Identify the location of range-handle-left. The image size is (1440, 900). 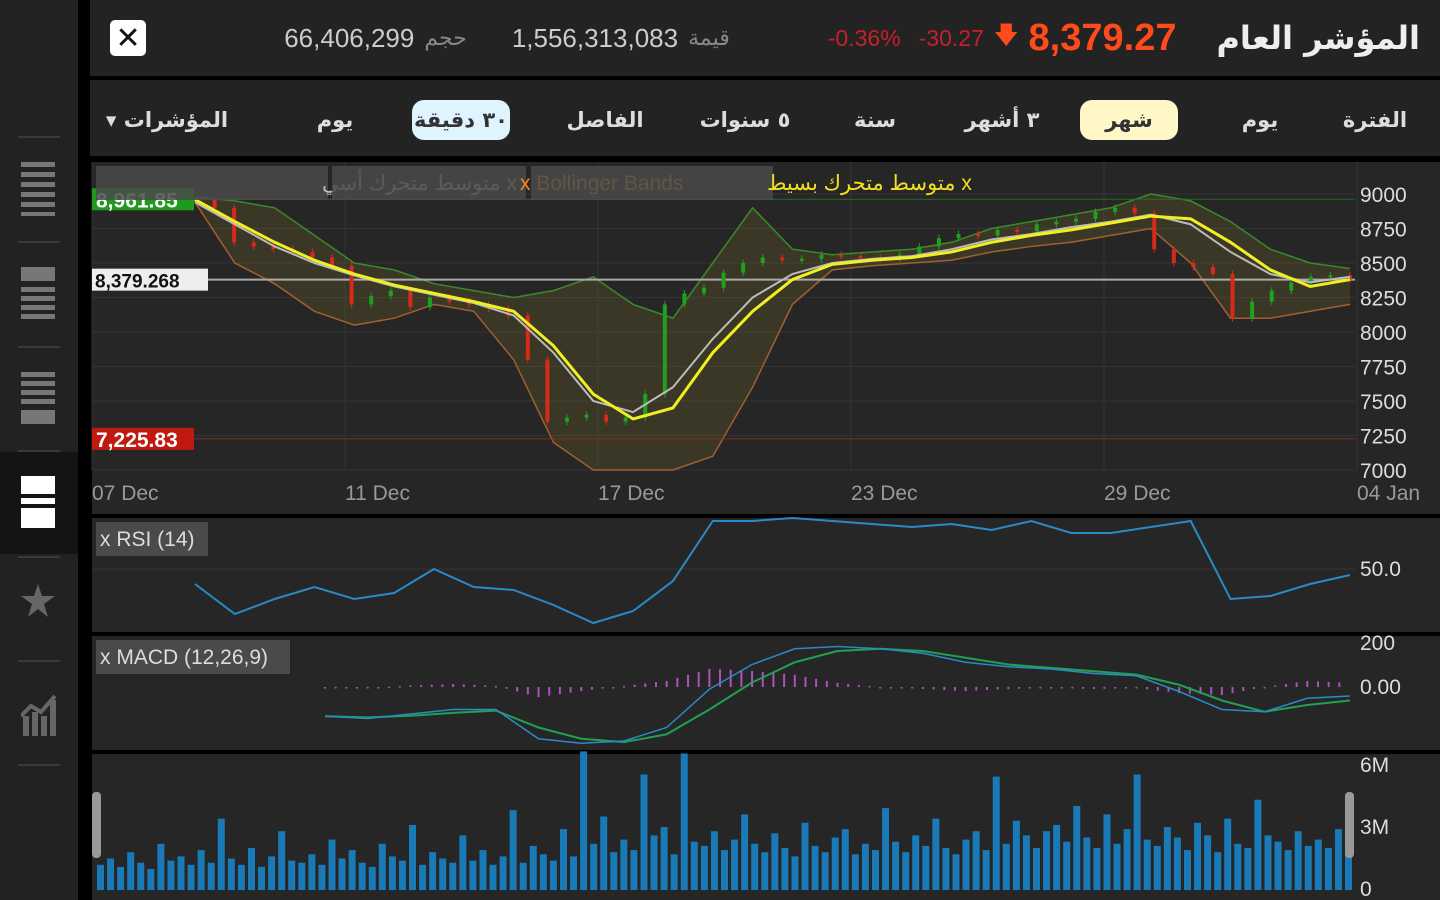
(96, 825).